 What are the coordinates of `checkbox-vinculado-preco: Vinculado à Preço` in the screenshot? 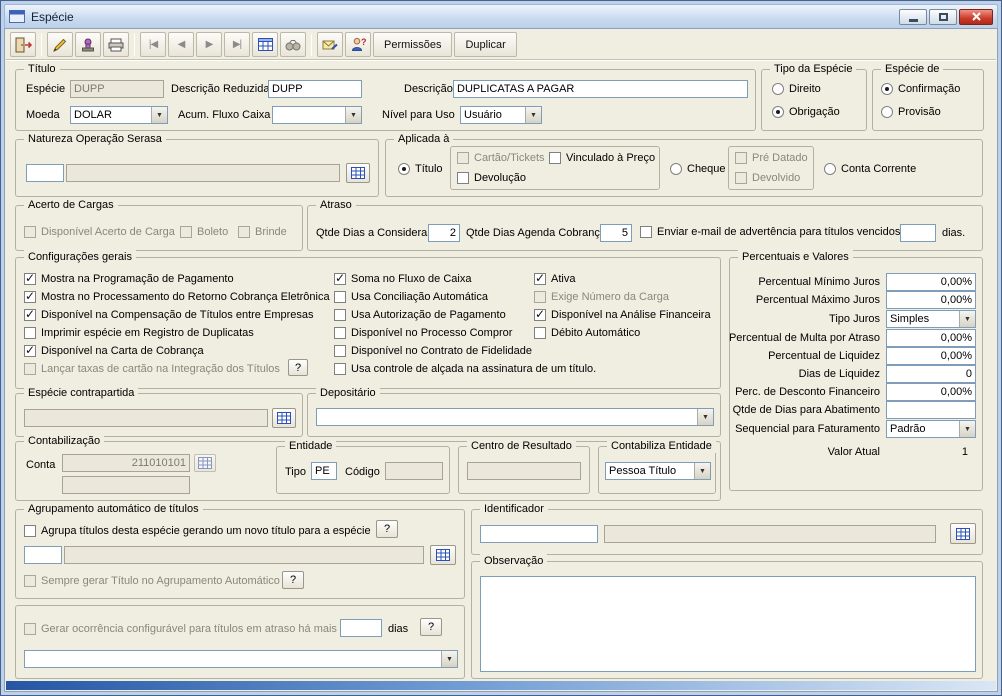 It's located at (602, 158).